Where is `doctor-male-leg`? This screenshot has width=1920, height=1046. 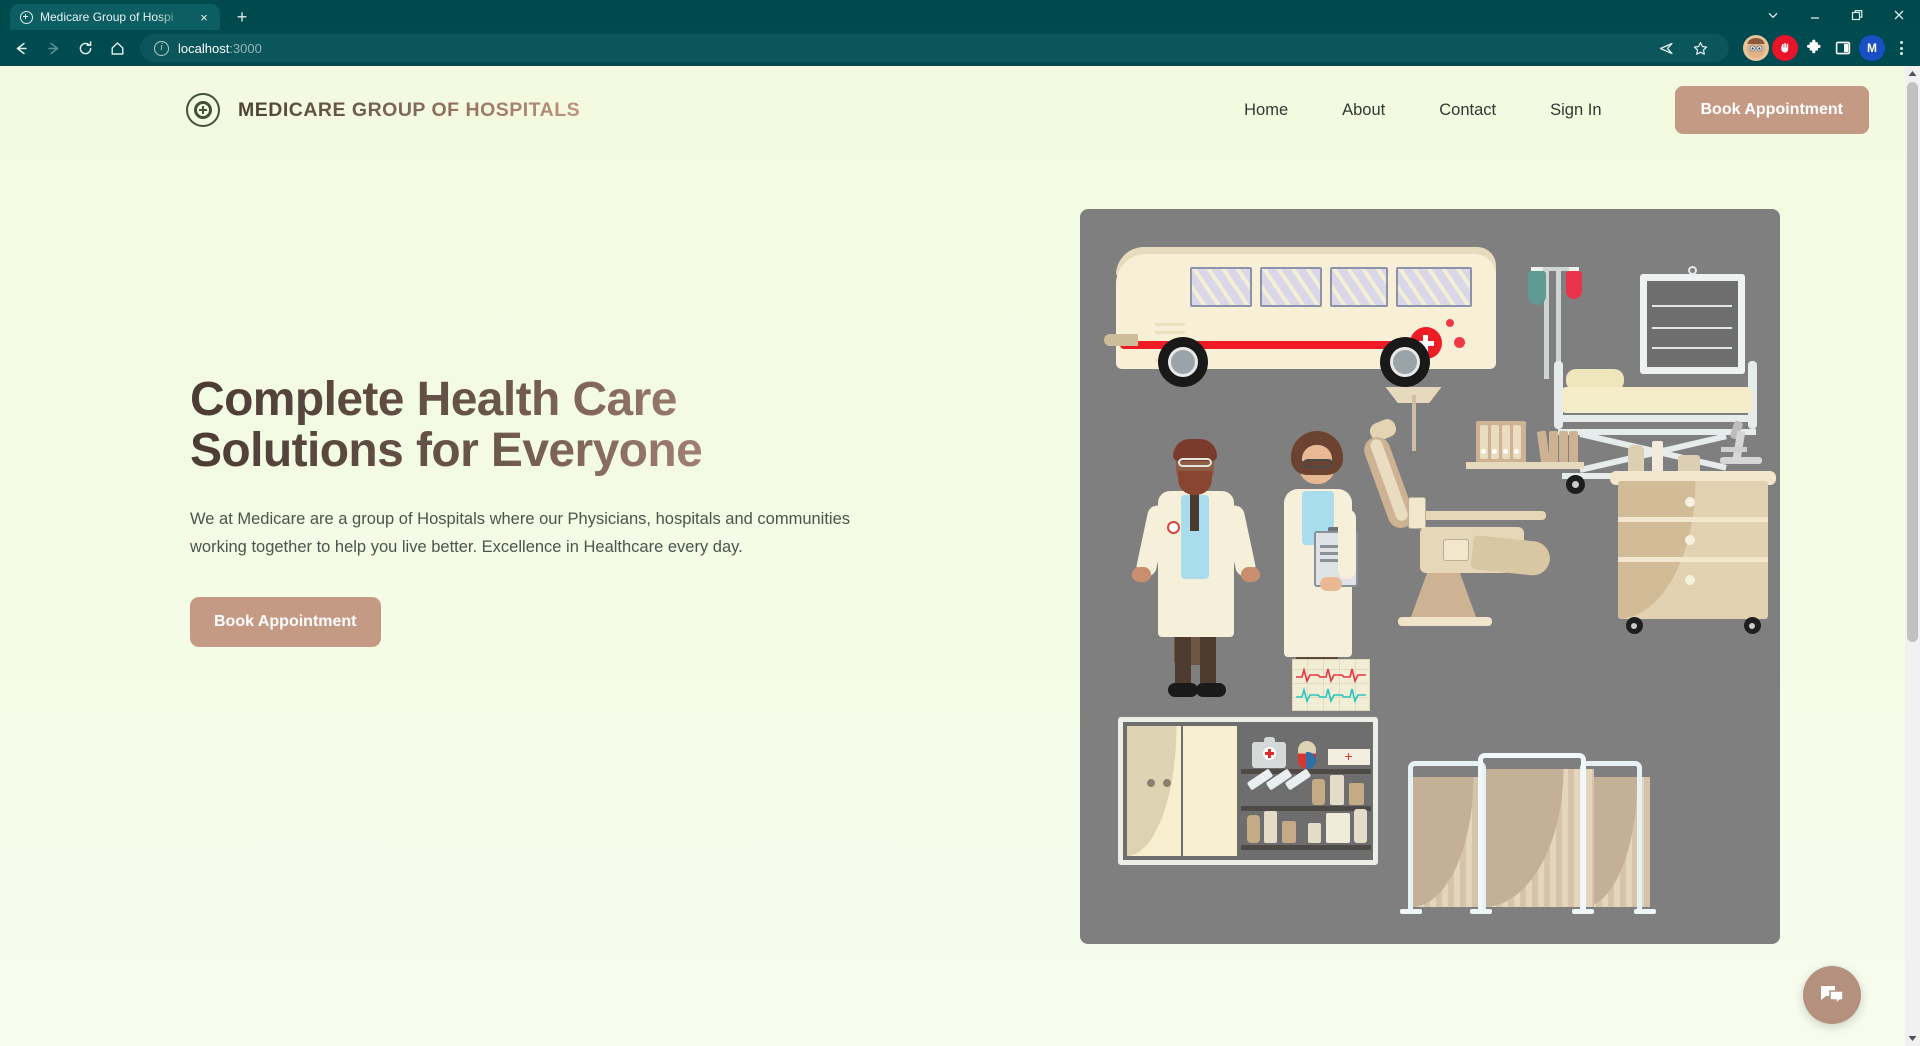
doctor-male-leg is located at coordinates (1207, 660).